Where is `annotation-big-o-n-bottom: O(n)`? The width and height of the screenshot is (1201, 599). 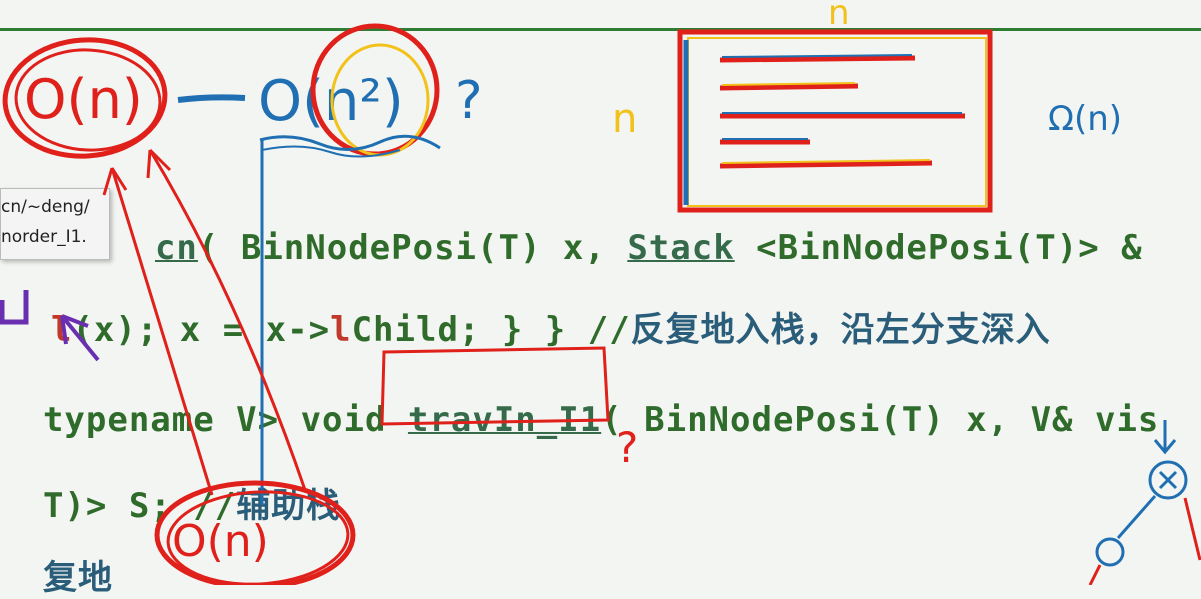 annotation-big-o-n-bottom: O(n) is located at coordinates (255, 532).